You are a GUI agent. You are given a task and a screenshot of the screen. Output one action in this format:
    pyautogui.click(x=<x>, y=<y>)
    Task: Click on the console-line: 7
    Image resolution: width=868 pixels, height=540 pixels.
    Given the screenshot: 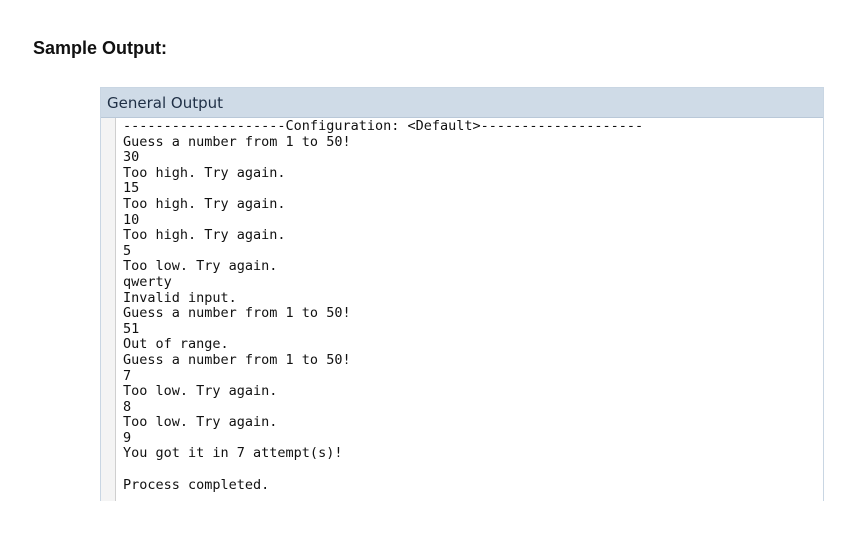 What is the action you would take?
    pyautogui.click(x=127, y=375)
    